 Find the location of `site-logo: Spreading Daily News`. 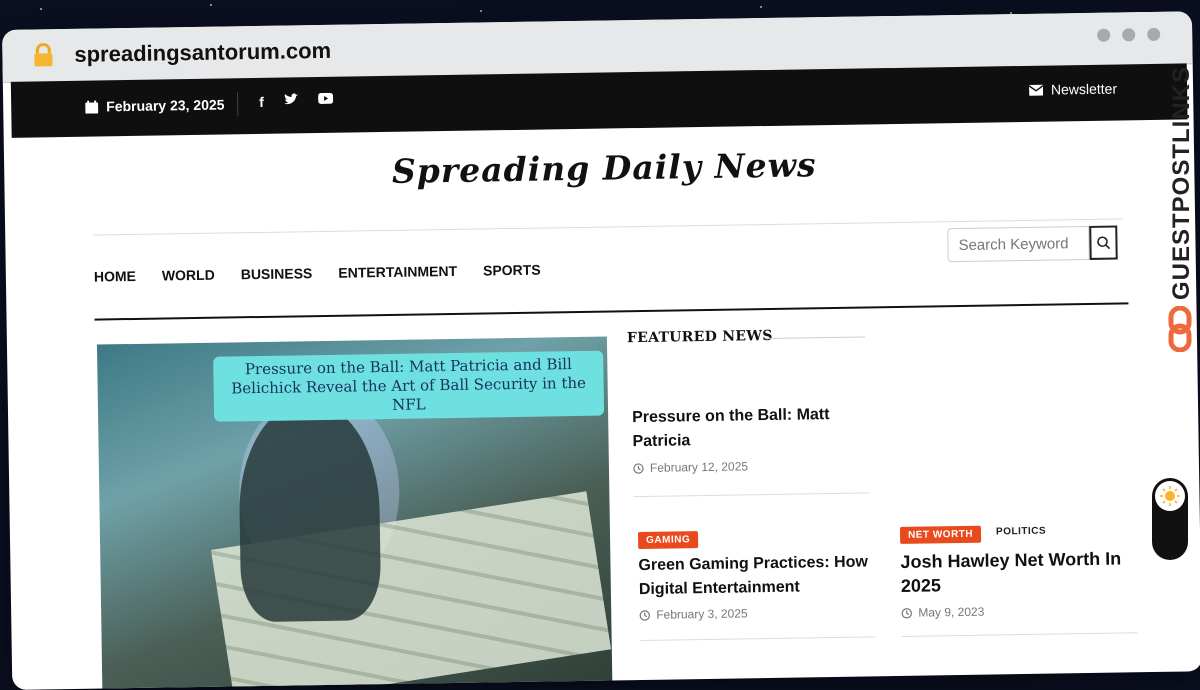

site-logo: Spreading Daily News is located at coordinates (602, 168).